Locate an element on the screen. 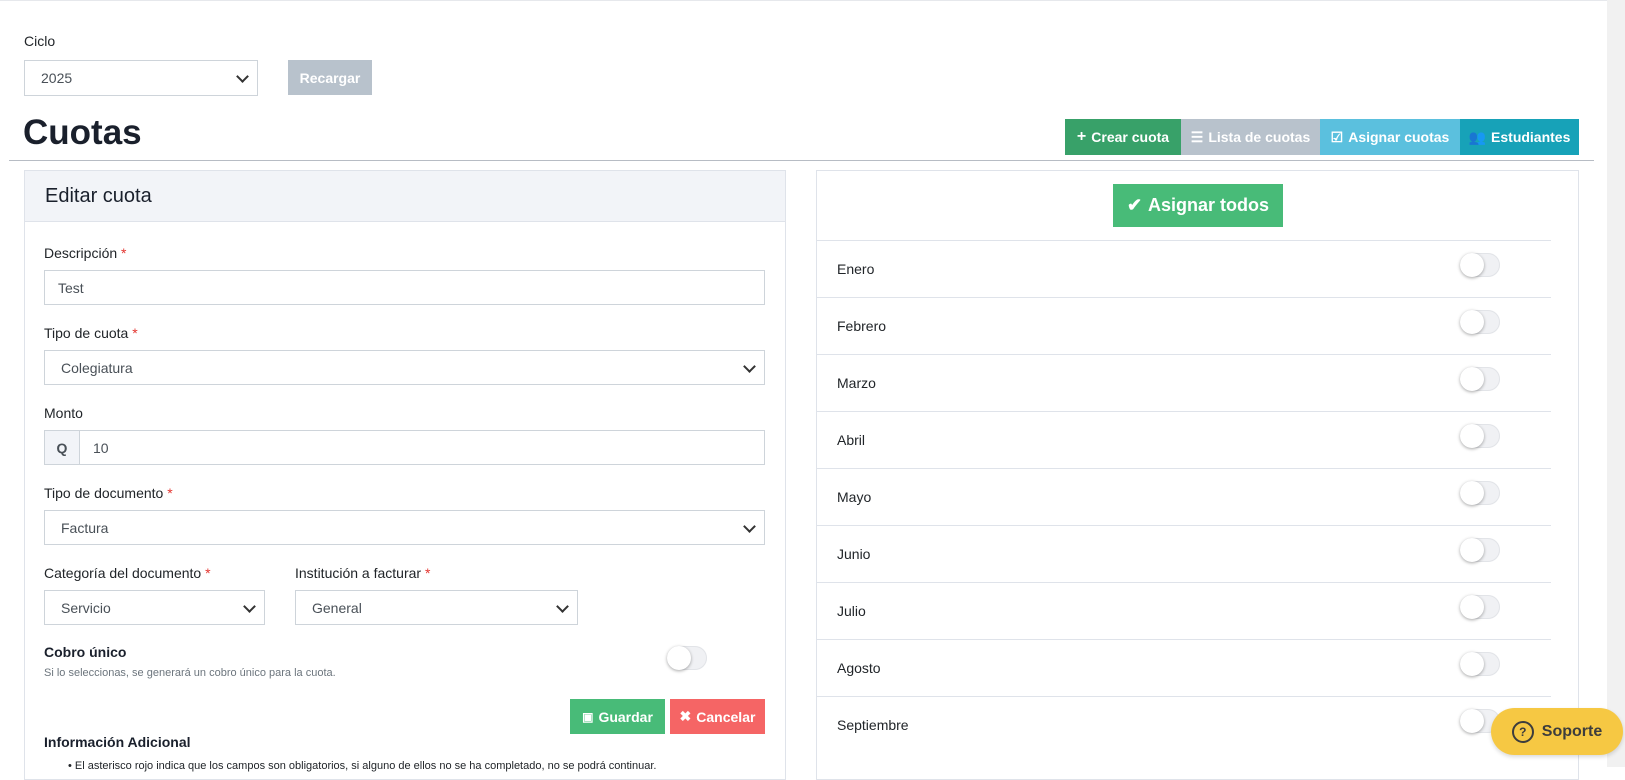  fee-list-button: ☰ Lista de cuotas is located at coordinates (1250, 137).